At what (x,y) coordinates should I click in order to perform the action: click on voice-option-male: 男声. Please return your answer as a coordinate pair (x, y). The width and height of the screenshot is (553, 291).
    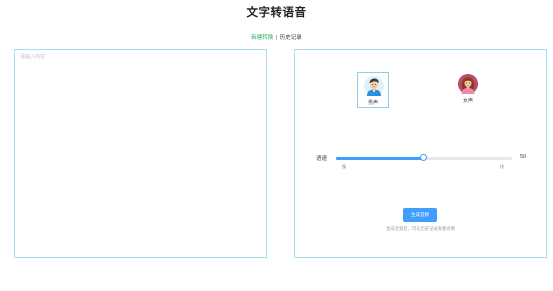
    Looking at the image, I should click on (373, 90).